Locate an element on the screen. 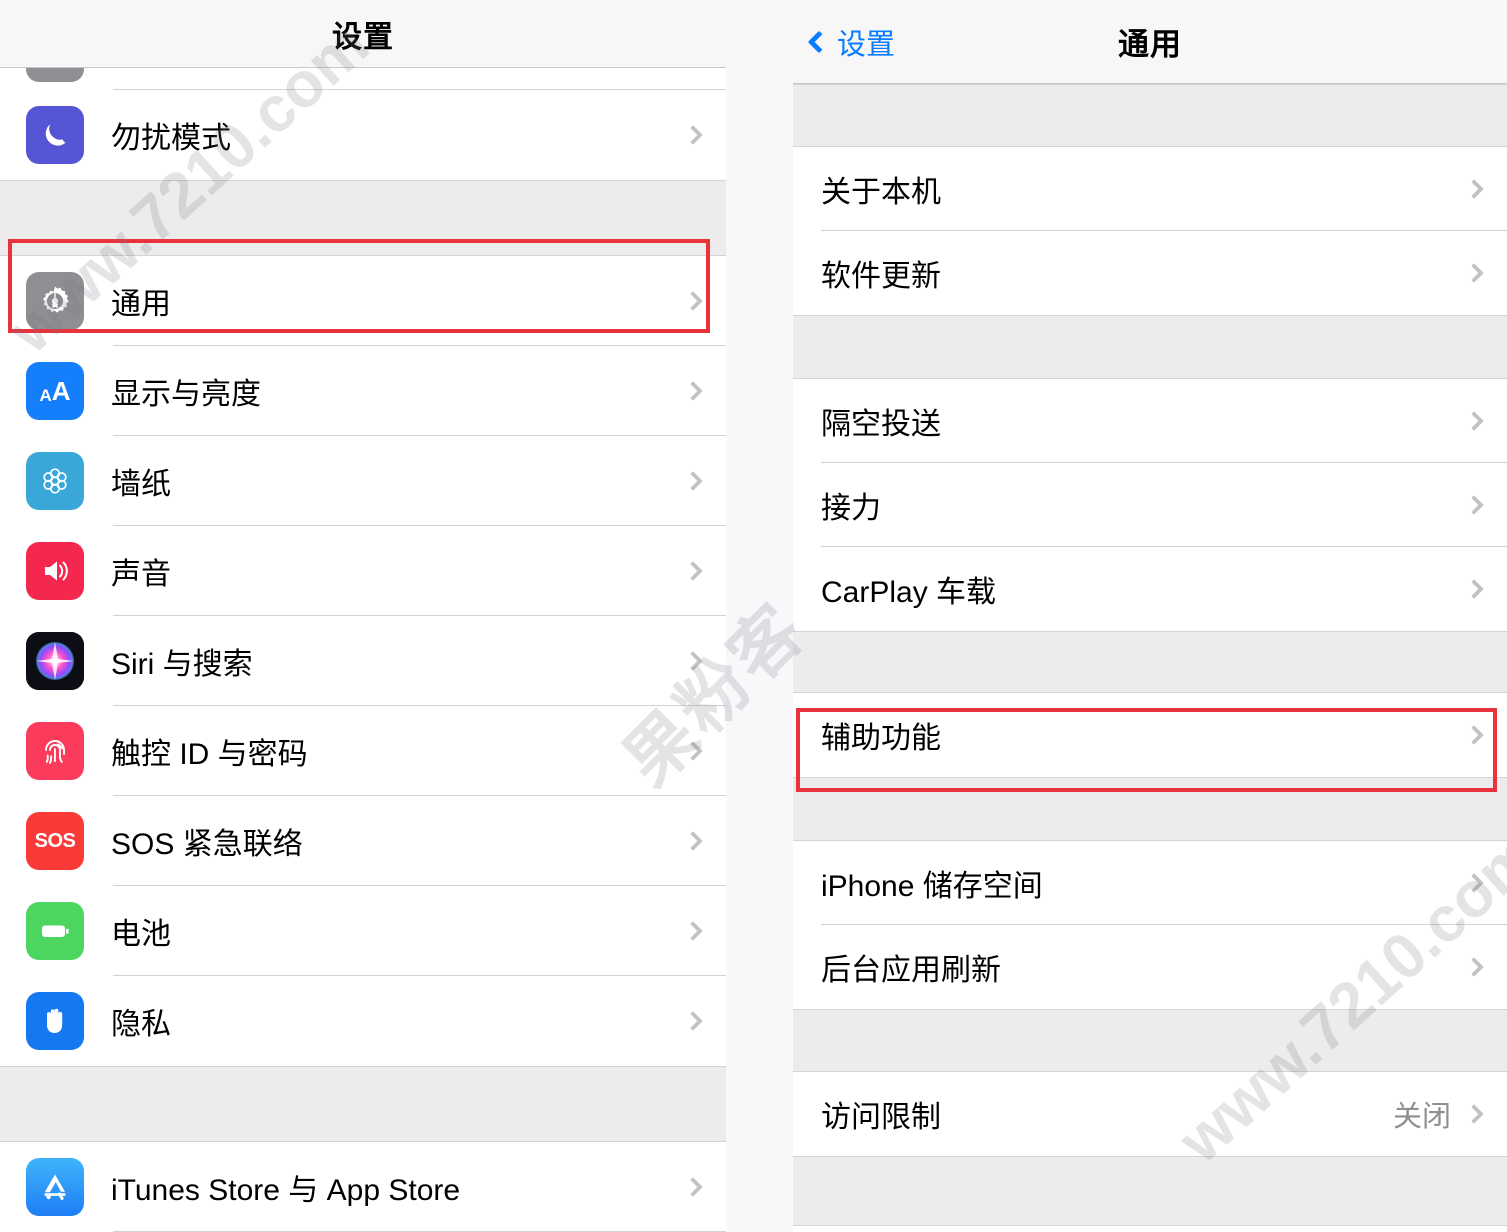 This screenshot has width=1507, height=1232. general-row-label: CarPlay 车载 is located at coordinates (909, 592).